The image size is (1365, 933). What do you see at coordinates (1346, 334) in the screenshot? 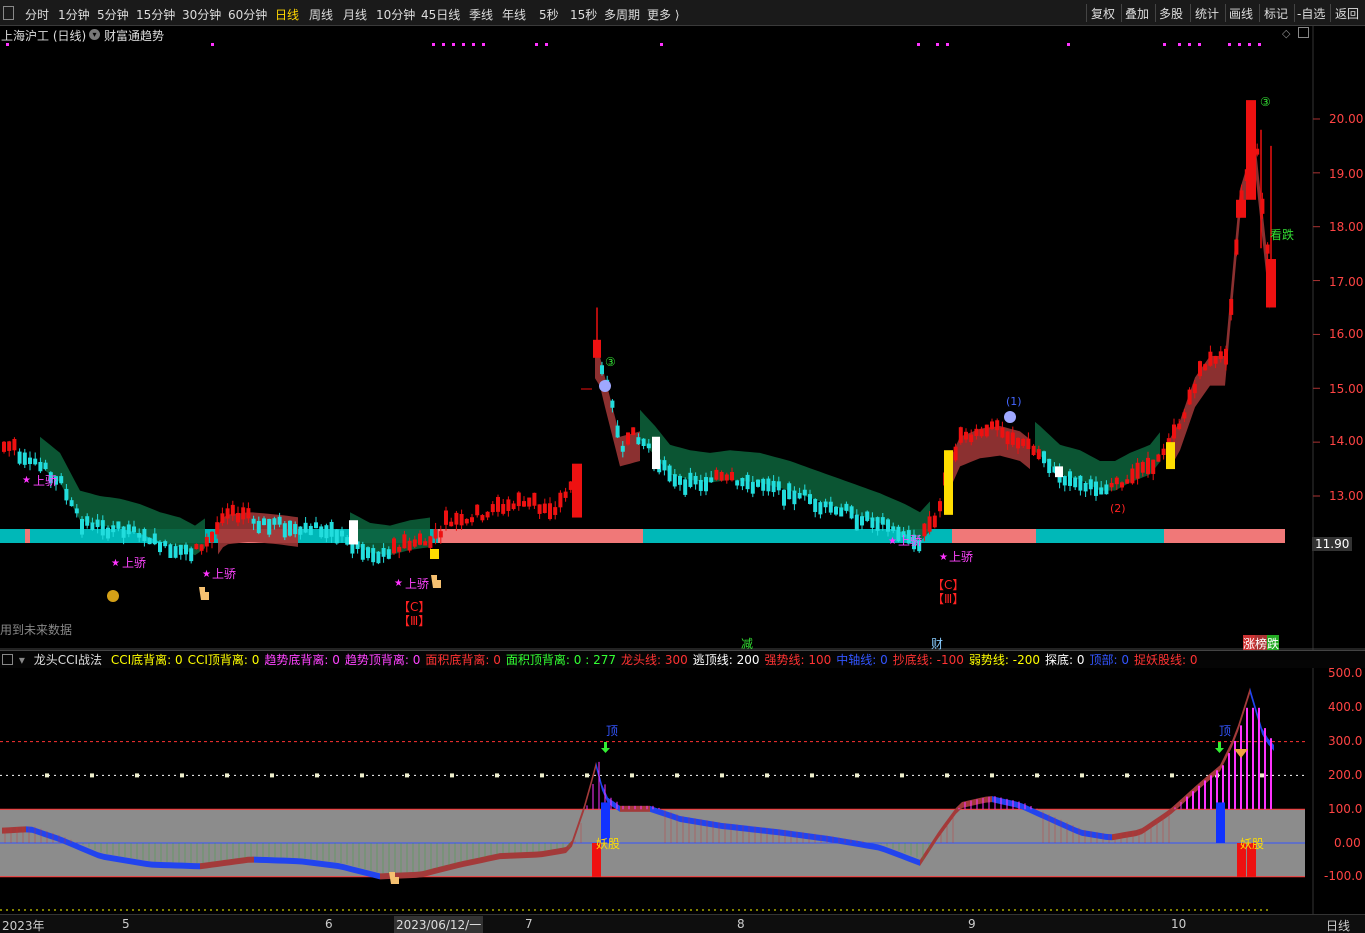
I see `price-axis-label: 16.00` at bounding box center [1346, 334].